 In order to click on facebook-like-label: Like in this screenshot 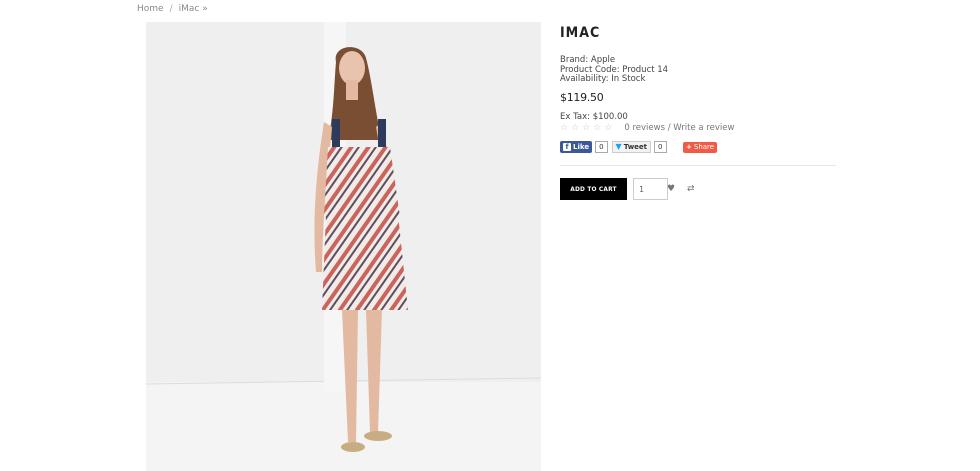, I will do `click(581, 147)`.